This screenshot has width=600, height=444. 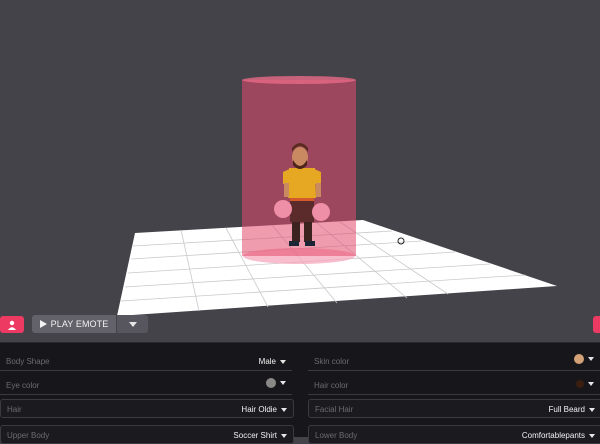 I want to click on facial-hair-label: Facial Hair, so click(x=334, y=409).